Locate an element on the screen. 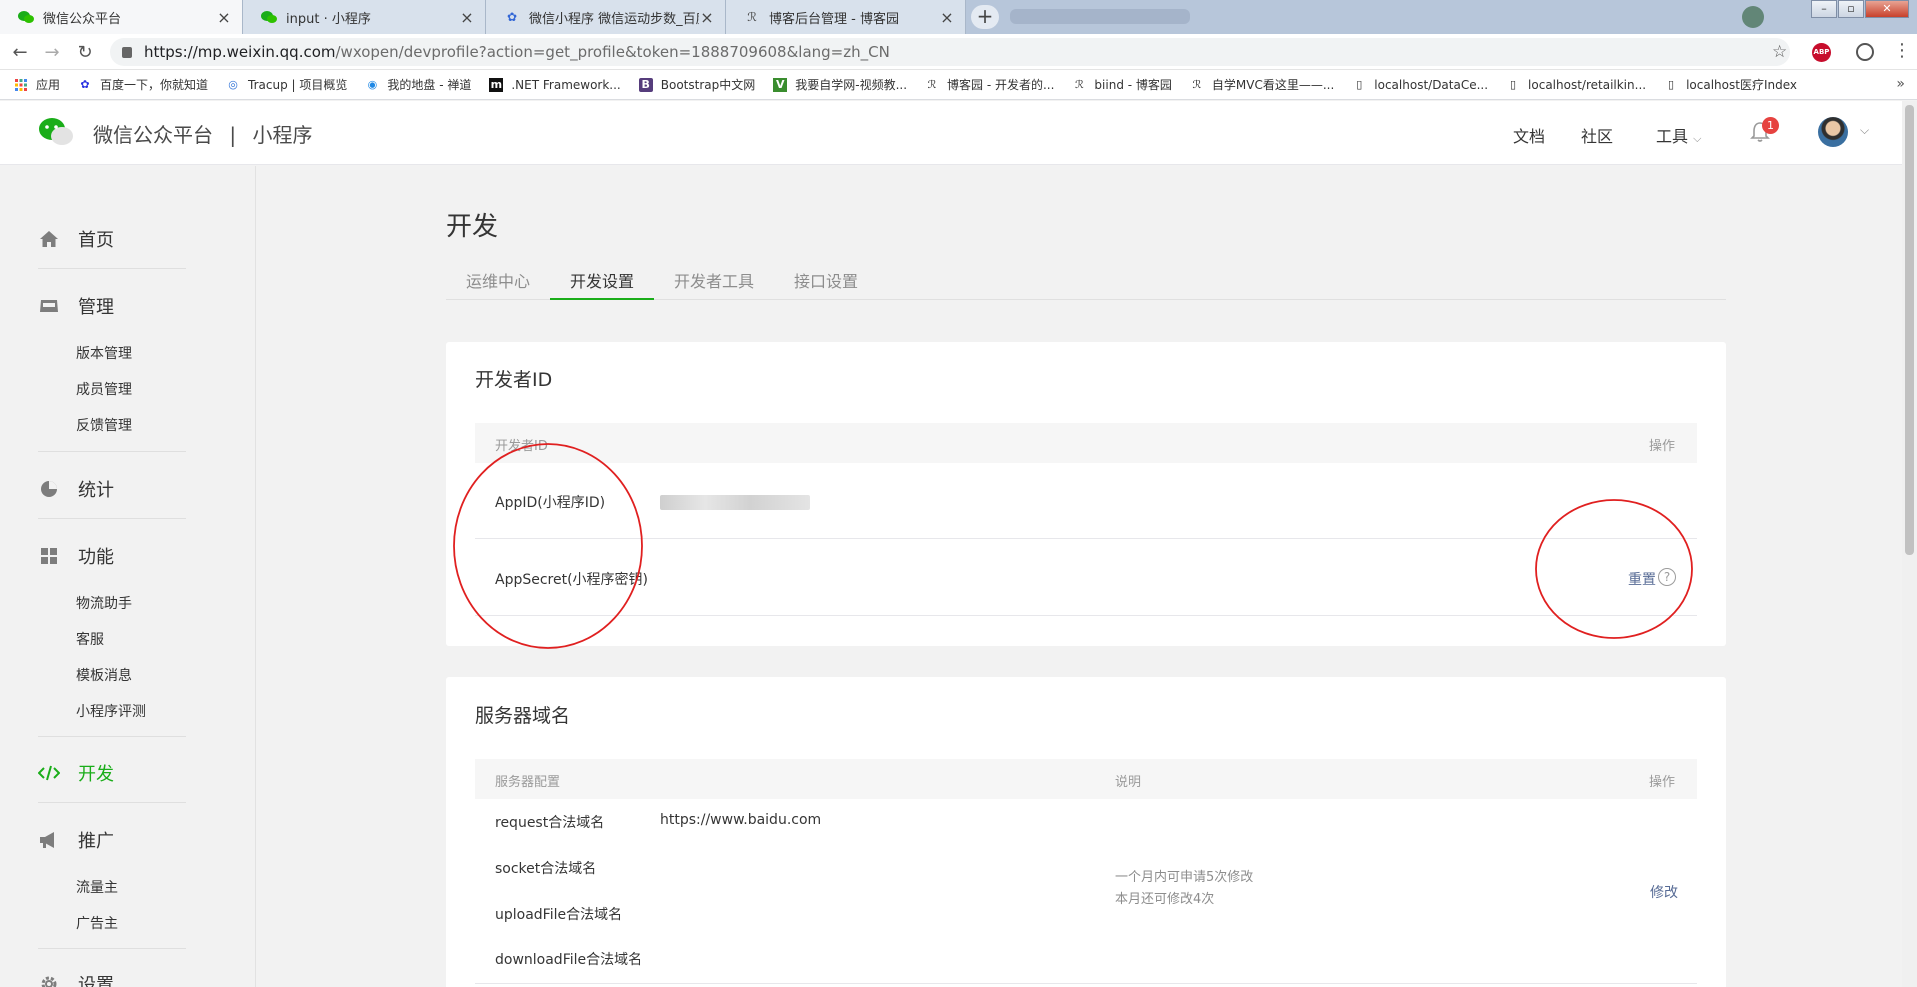 Image resolution: width=1917 pixels, height=987 pixels. window-controls: – ▫ ✕ is located at coordinates (1859, 9).